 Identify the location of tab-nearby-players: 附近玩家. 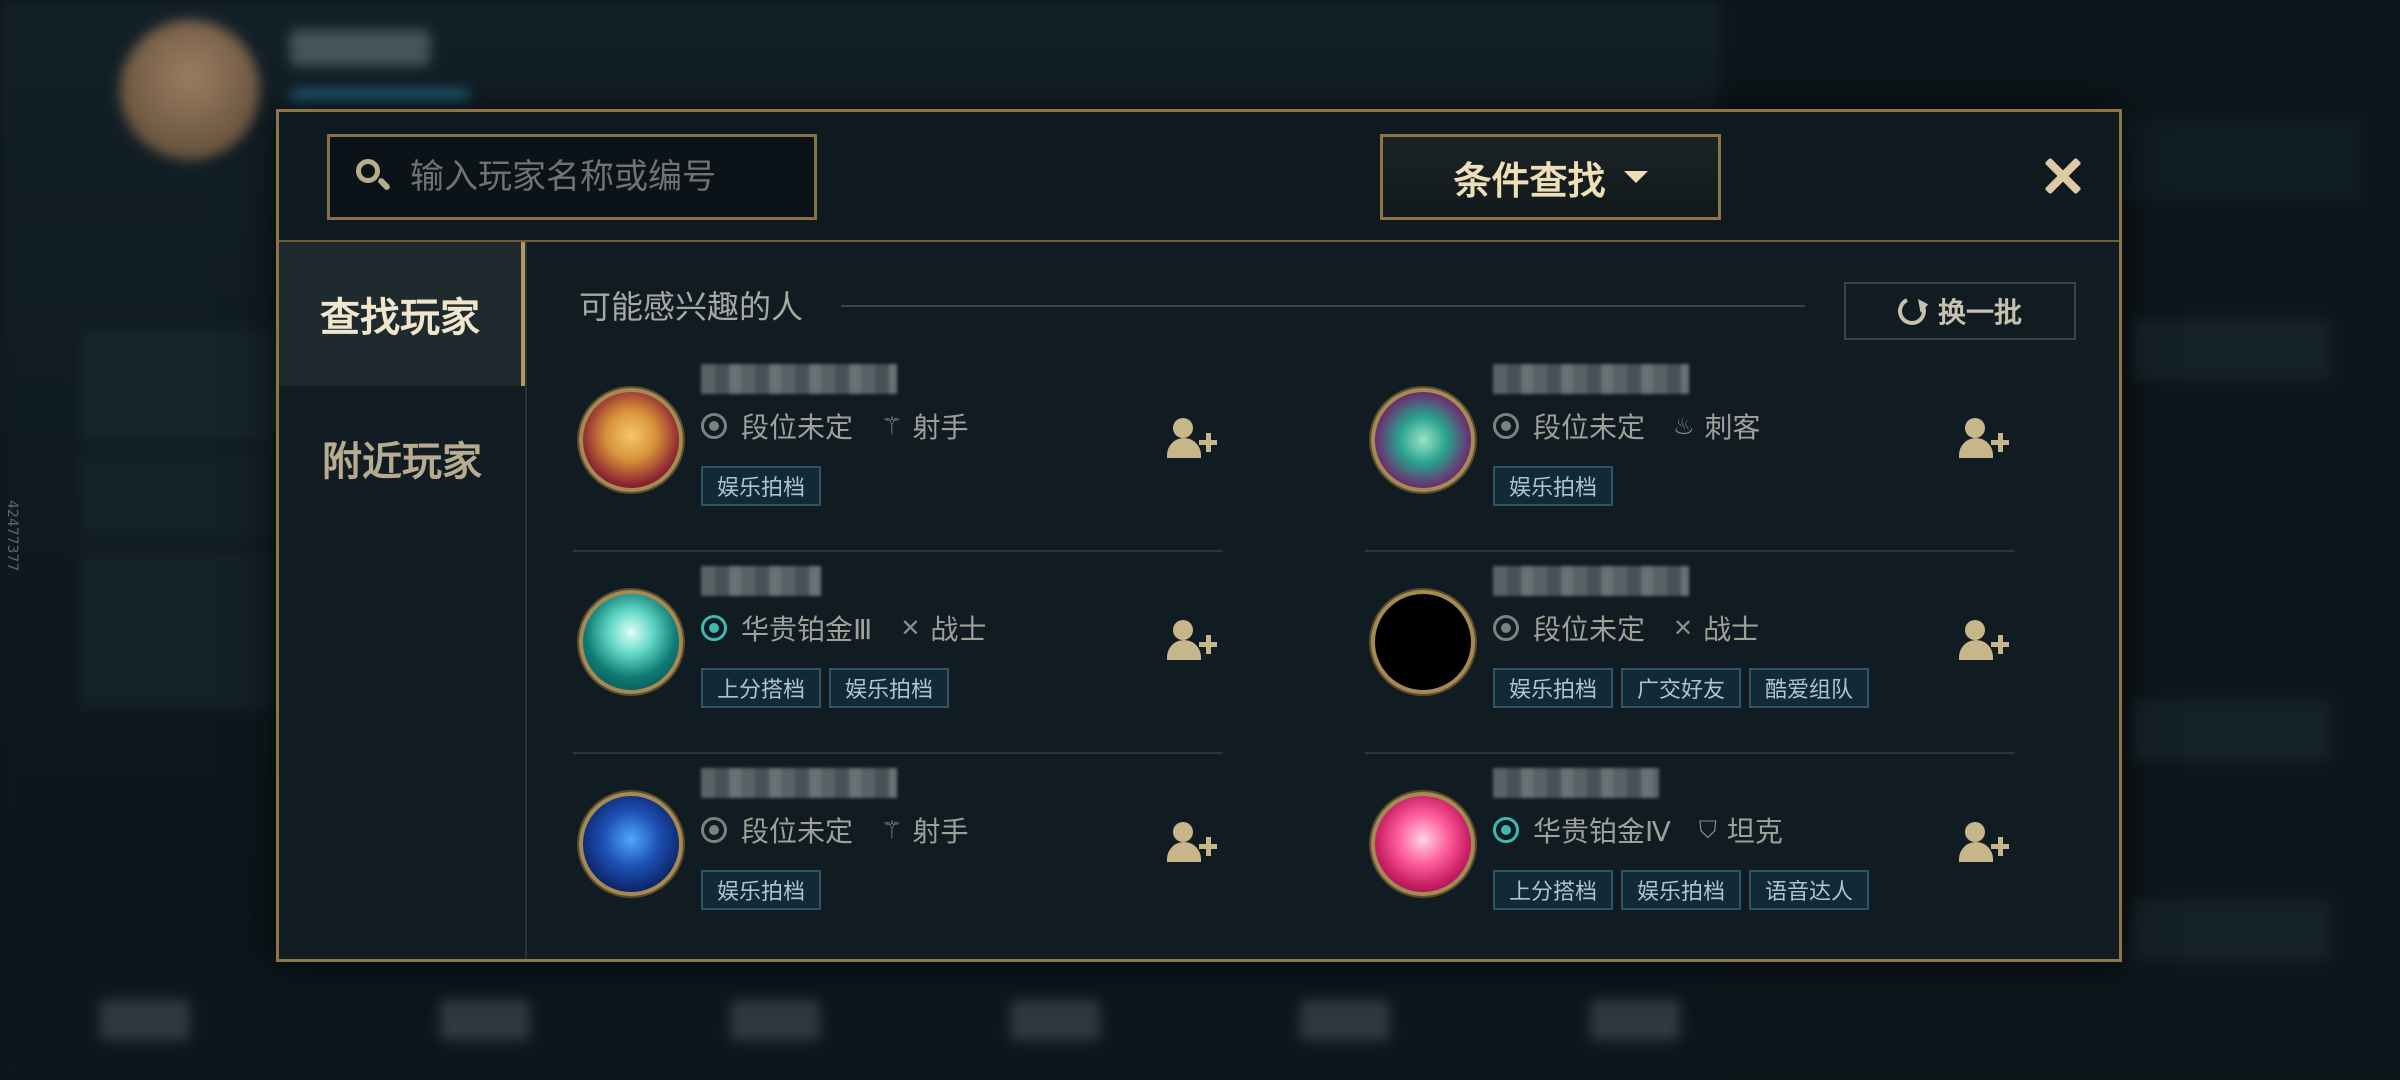
(402, 458).